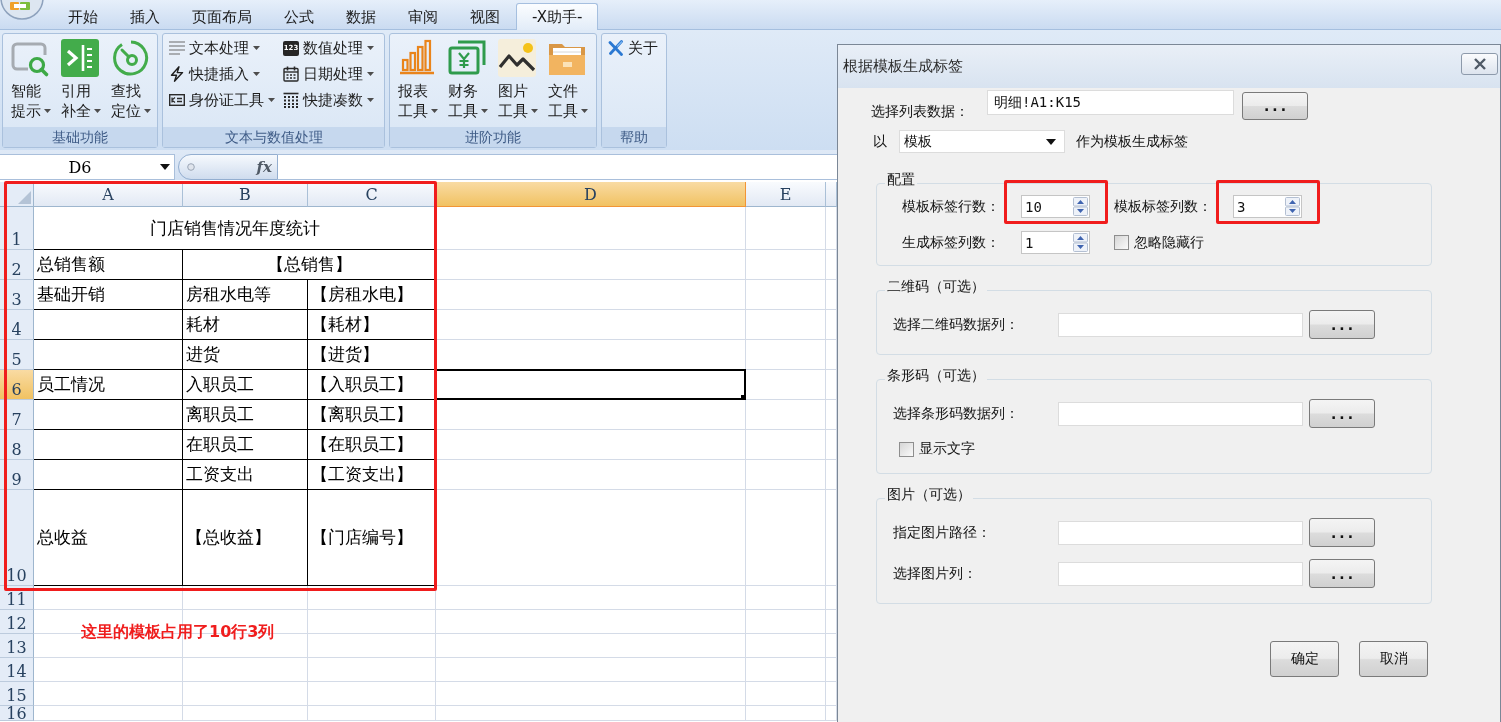 The height and width of the screenshot is (722, 1501). I want to click on ribbon-button: 文本处理, so click(222, 48).